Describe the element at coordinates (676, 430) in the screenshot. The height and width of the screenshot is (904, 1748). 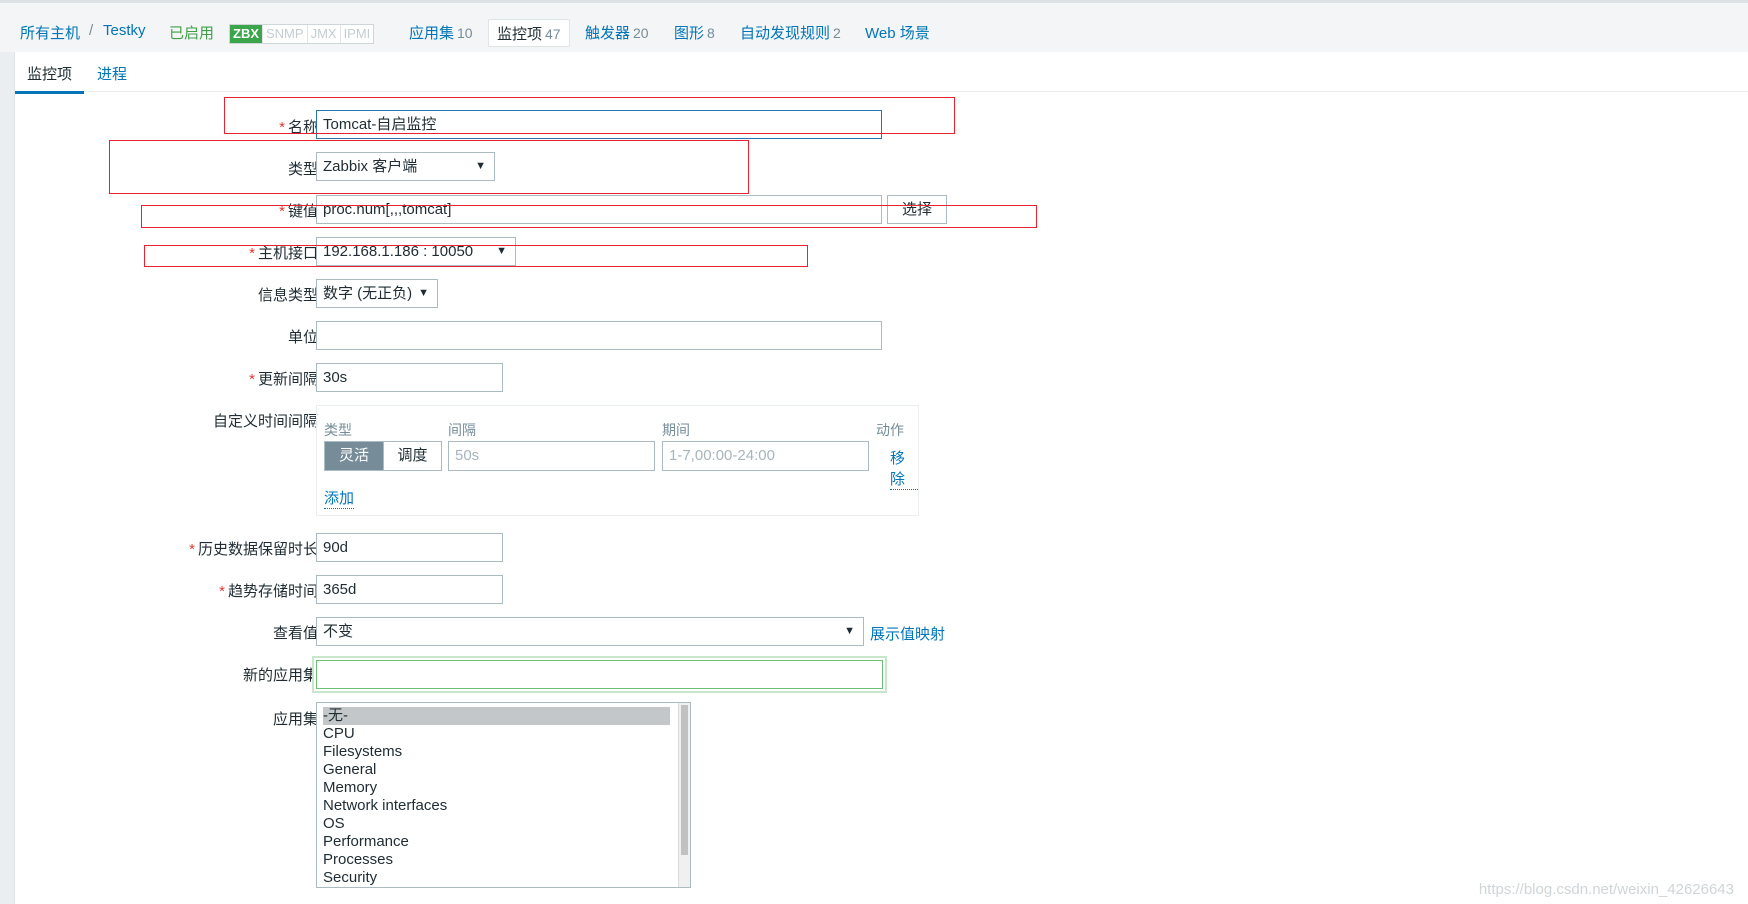
I see `col-period-header: 期间` at that location.